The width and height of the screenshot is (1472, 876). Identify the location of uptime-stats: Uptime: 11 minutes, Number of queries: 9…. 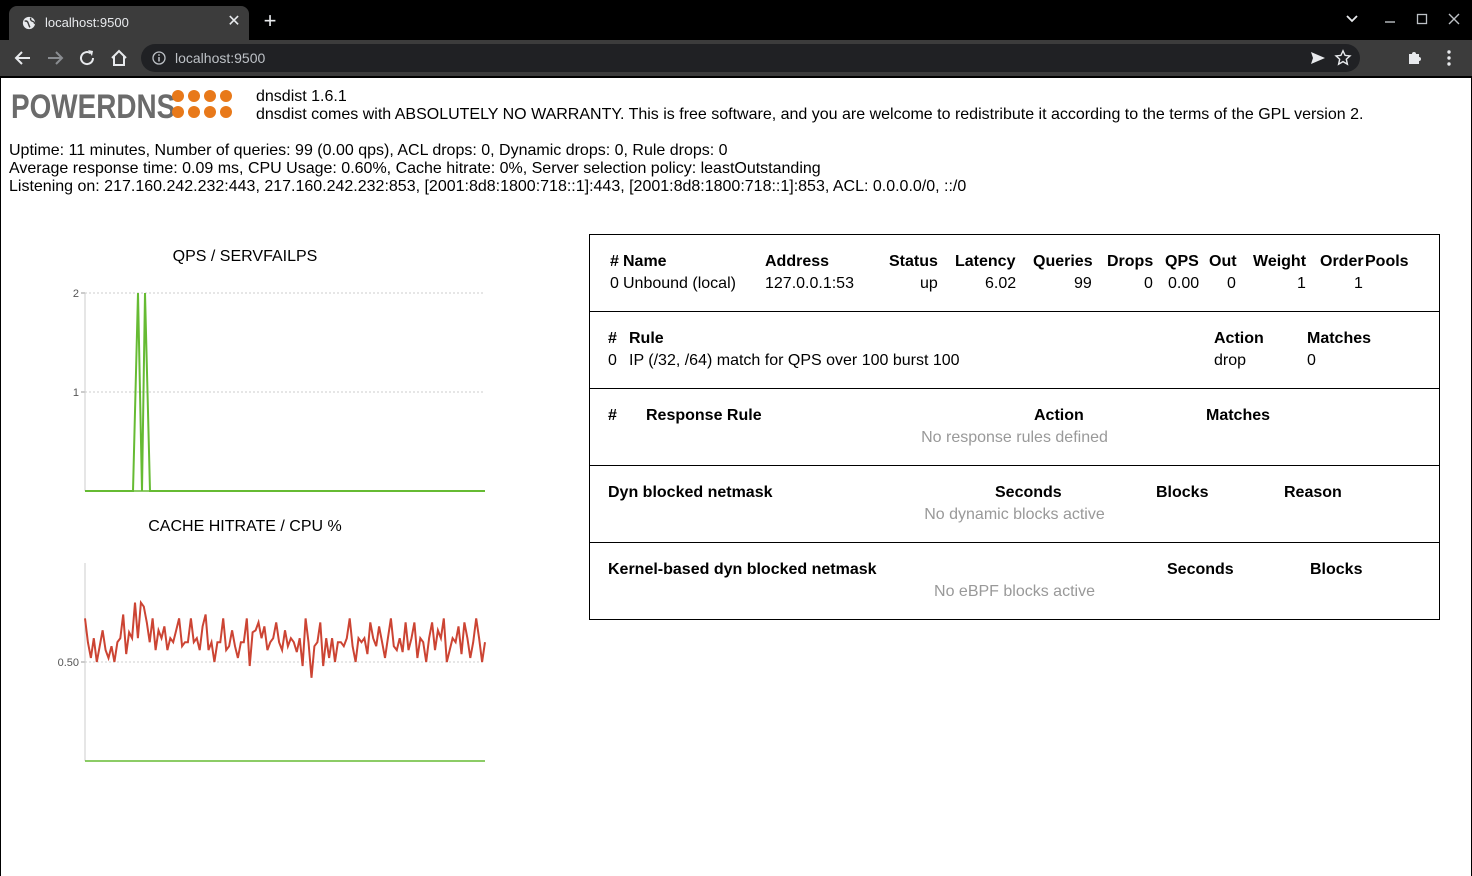
(368, 150).